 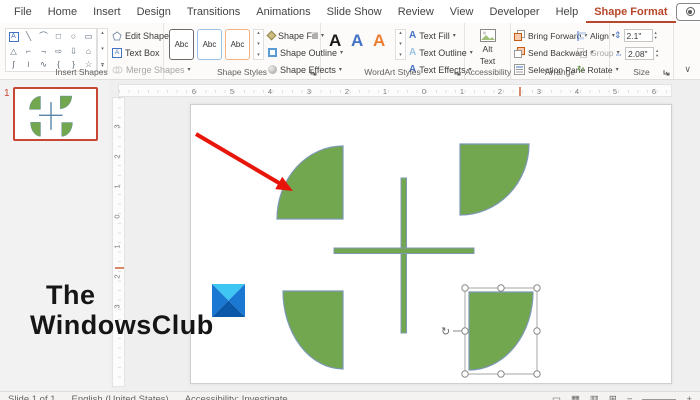 I want to click on ribbon-group-size: ⇕ 2.1" ▴ ▾ ⇔ 2.08" ▴ ▾ Size, so click(x=642, y=51).